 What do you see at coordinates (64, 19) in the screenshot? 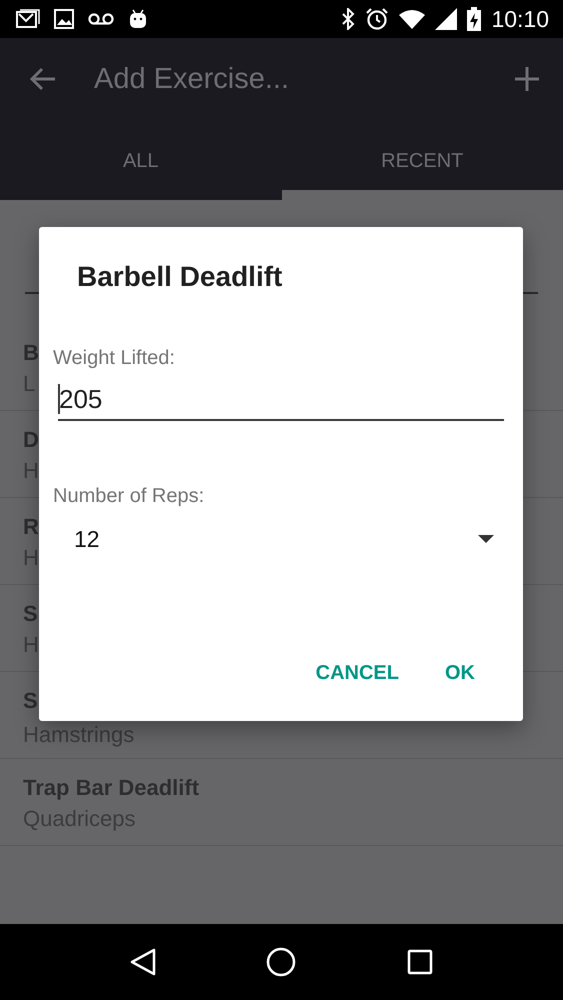
I see `image-icon` at bounding box center [64, 19].